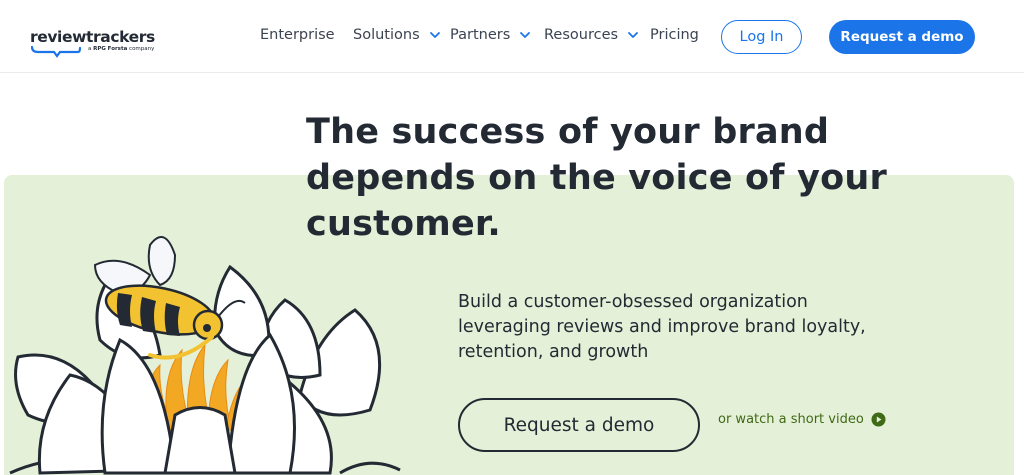 The height and width of the screenshot is (475, 1024). What do you see at coordinates (633, 302) in the screenshot?
I see `hero-subheading-line: Build a customer-obsessed organization` at bounding box center [633, 302].